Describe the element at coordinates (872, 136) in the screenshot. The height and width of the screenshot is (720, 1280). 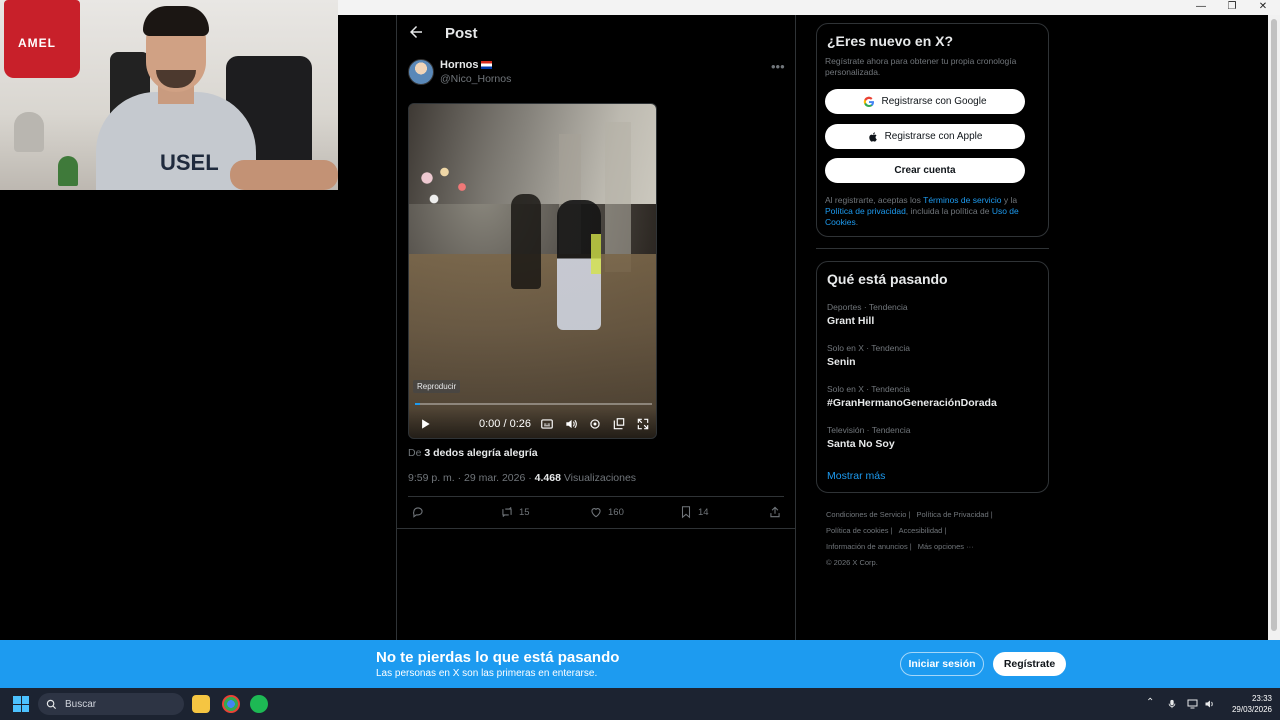
I see `apple-logo-icon` at that location.